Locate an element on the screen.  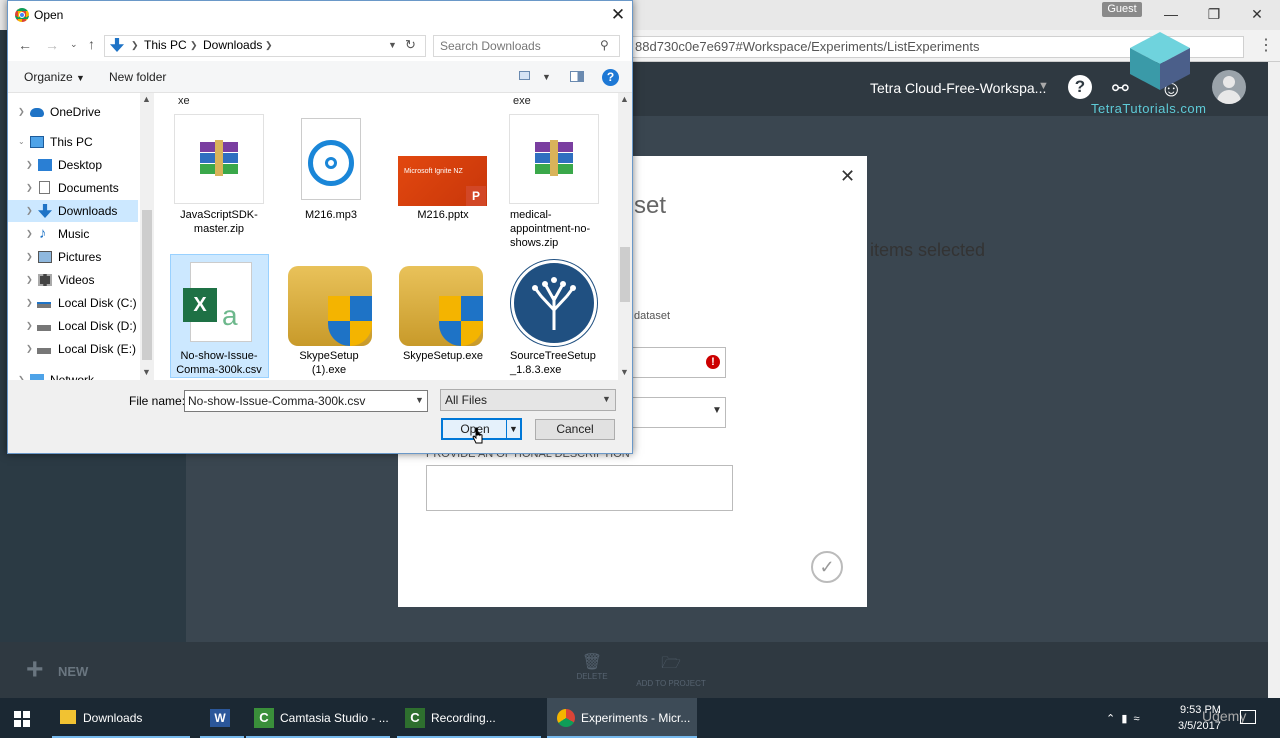
file-name-fragment: exe is located at coordinates (522, 101).